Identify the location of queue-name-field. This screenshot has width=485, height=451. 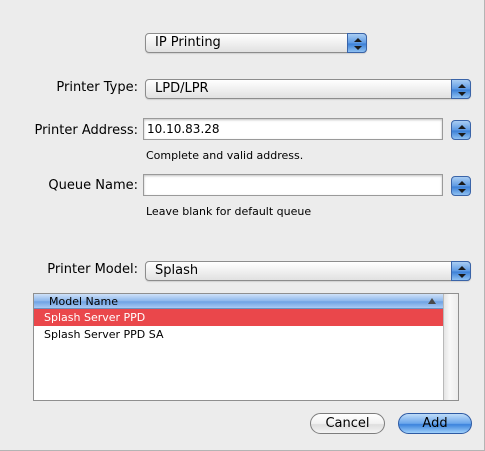
(293, 185).